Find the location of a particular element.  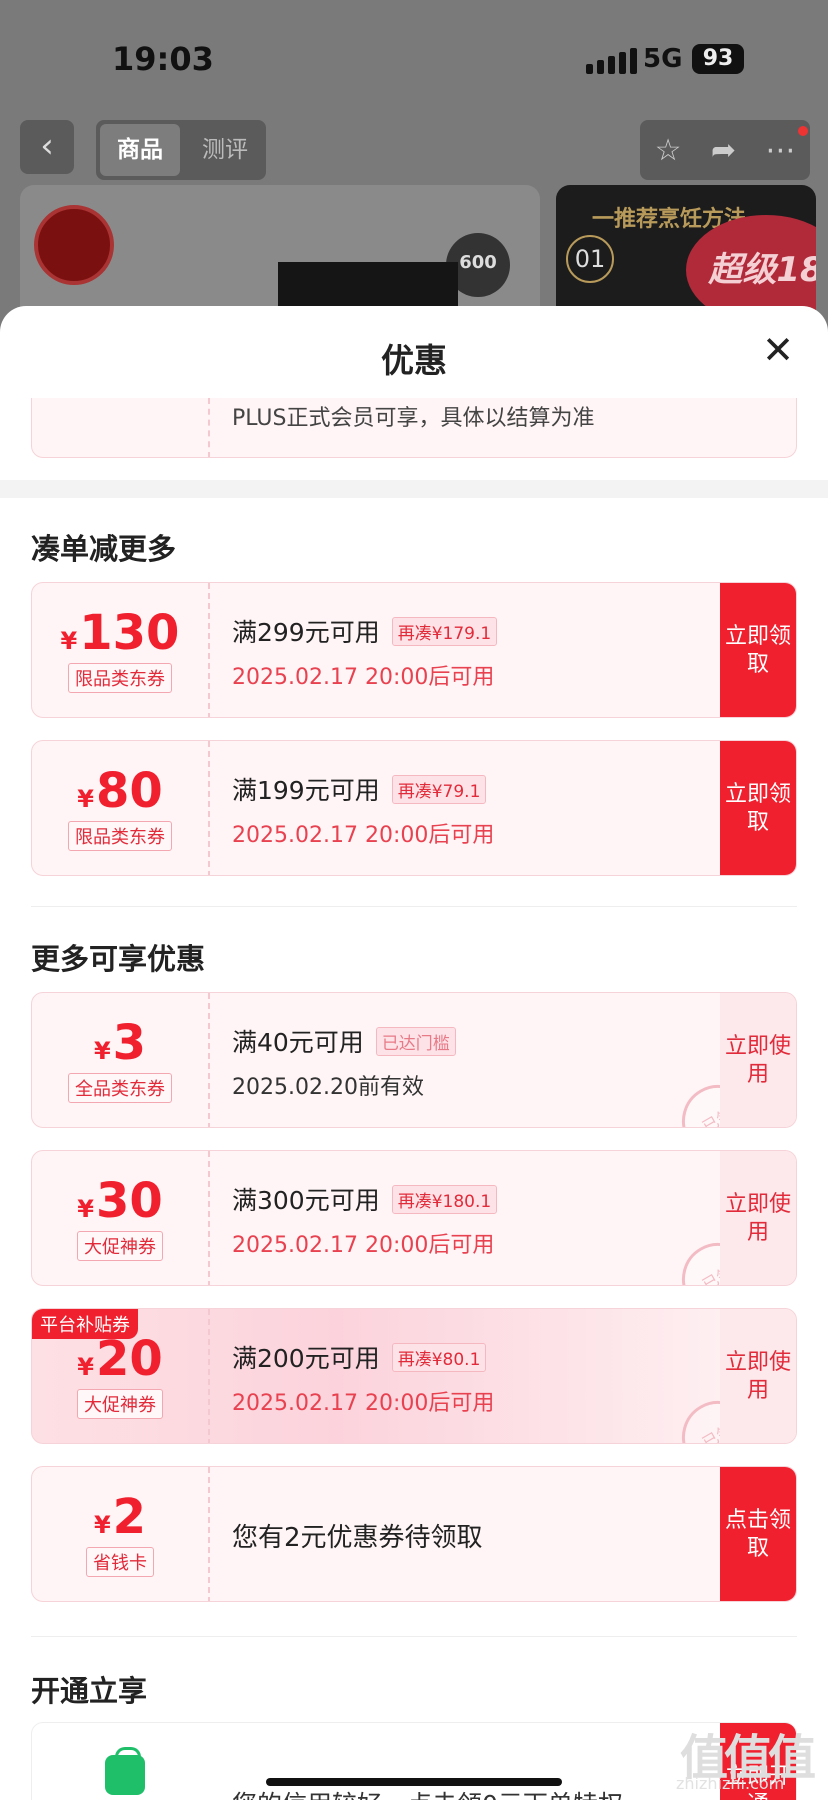

share-icon: ➦ is located at coordinates (723, 150).